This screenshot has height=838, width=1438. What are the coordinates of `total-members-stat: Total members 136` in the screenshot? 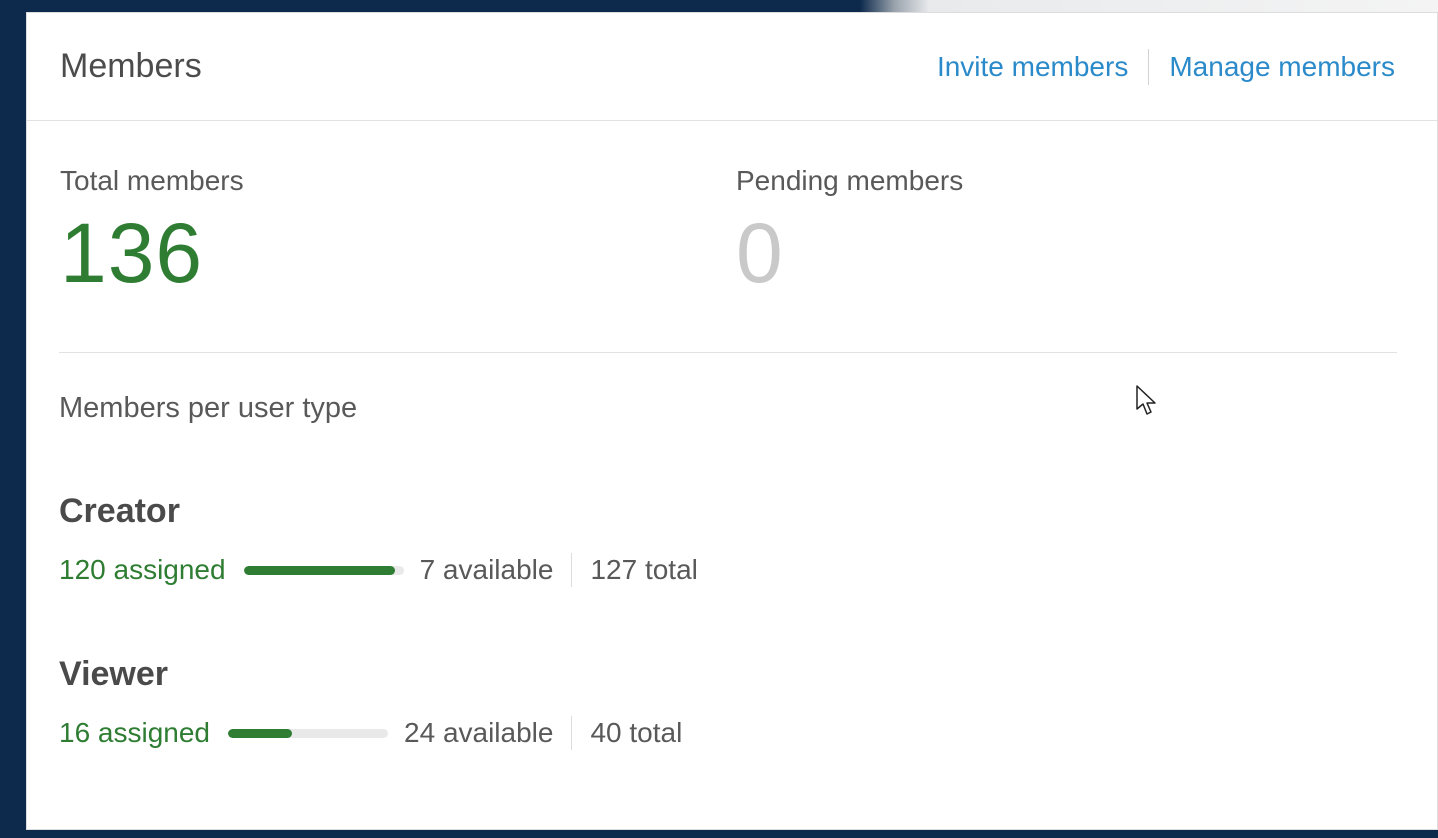 It's located at (152, 230).